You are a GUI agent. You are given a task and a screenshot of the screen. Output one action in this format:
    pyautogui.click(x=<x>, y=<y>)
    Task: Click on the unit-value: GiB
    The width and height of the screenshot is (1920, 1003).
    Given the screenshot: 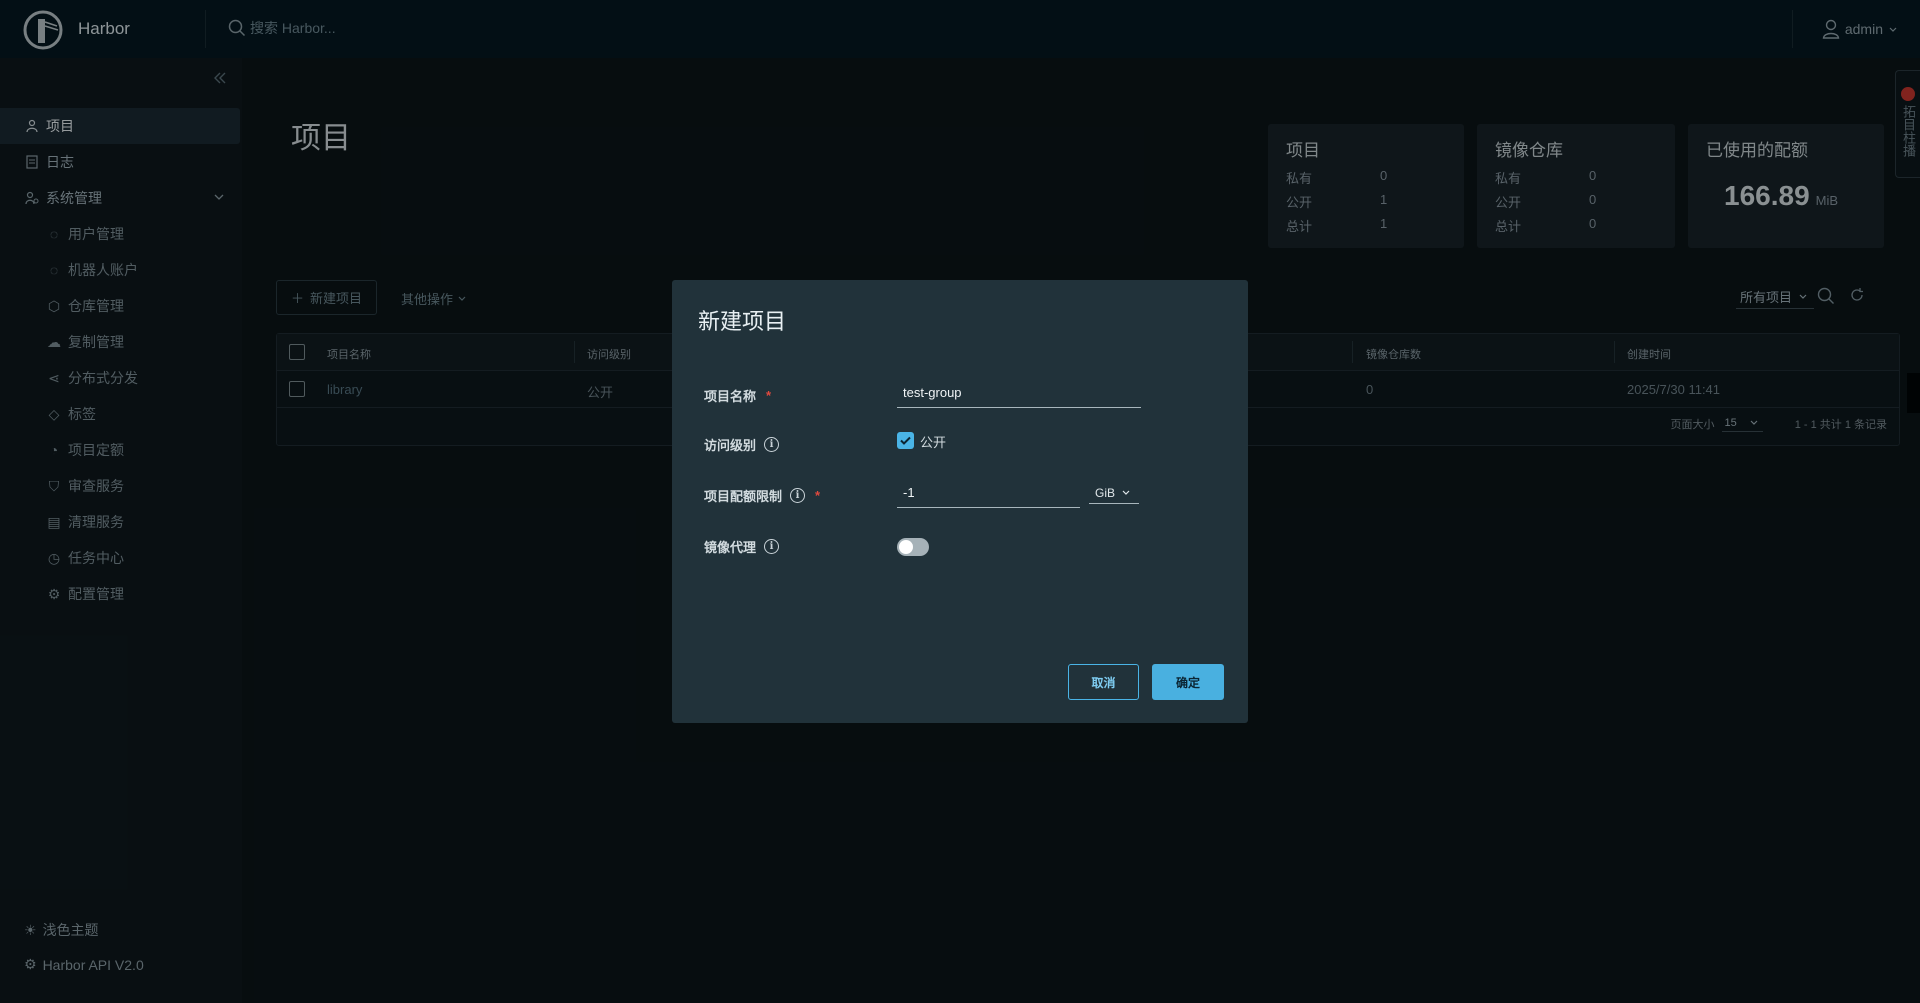 What is the action you would take?
    pyautogui.click(x=1105, y=492)
    